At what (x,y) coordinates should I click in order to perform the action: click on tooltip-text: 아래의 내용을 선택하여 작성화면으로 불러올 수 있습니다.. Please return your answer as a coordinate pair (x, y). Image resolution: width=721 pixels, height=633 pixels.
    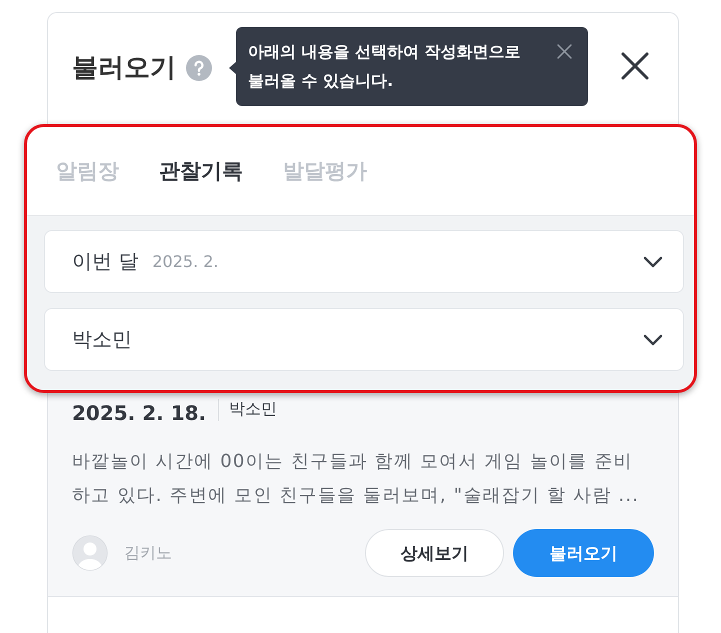
    Looking at the image, I should click on (385, 66).